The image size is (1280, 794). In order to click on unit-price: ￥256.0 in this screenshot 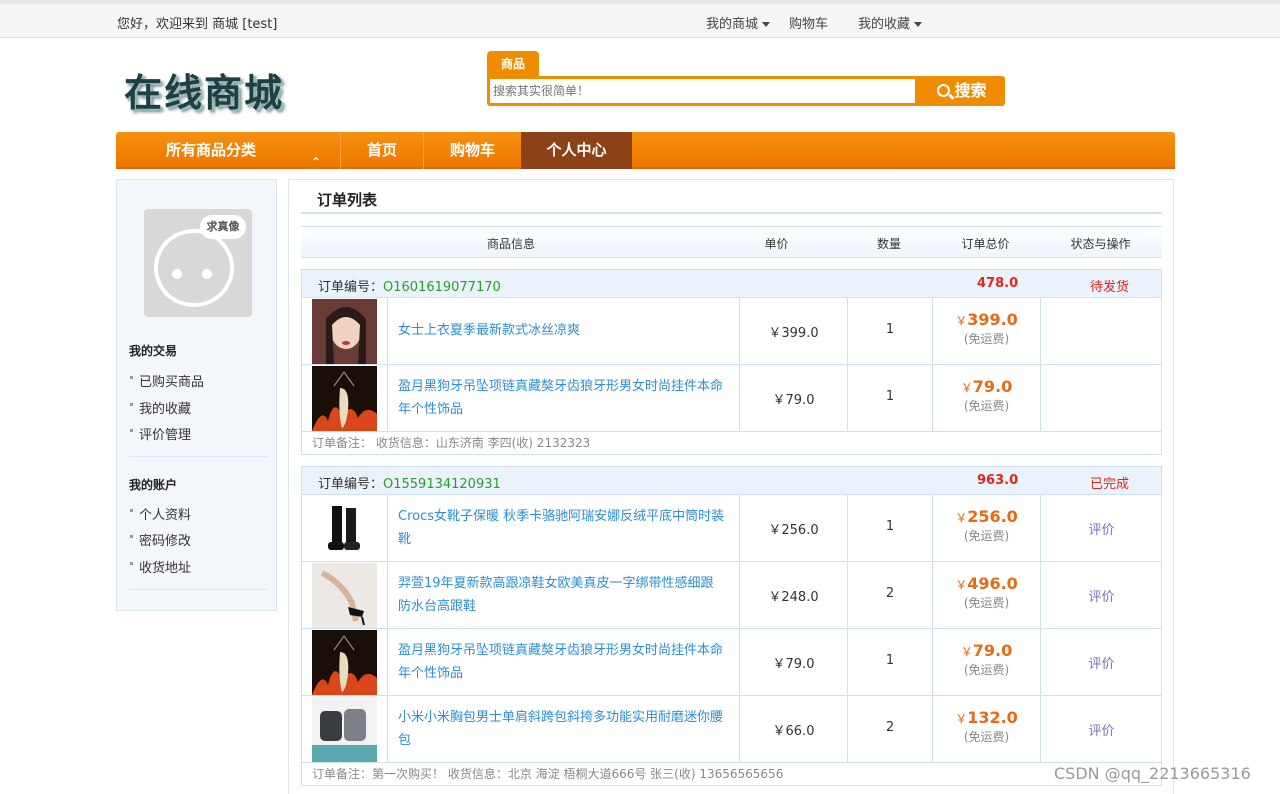, I will do `click(793, 530)`.